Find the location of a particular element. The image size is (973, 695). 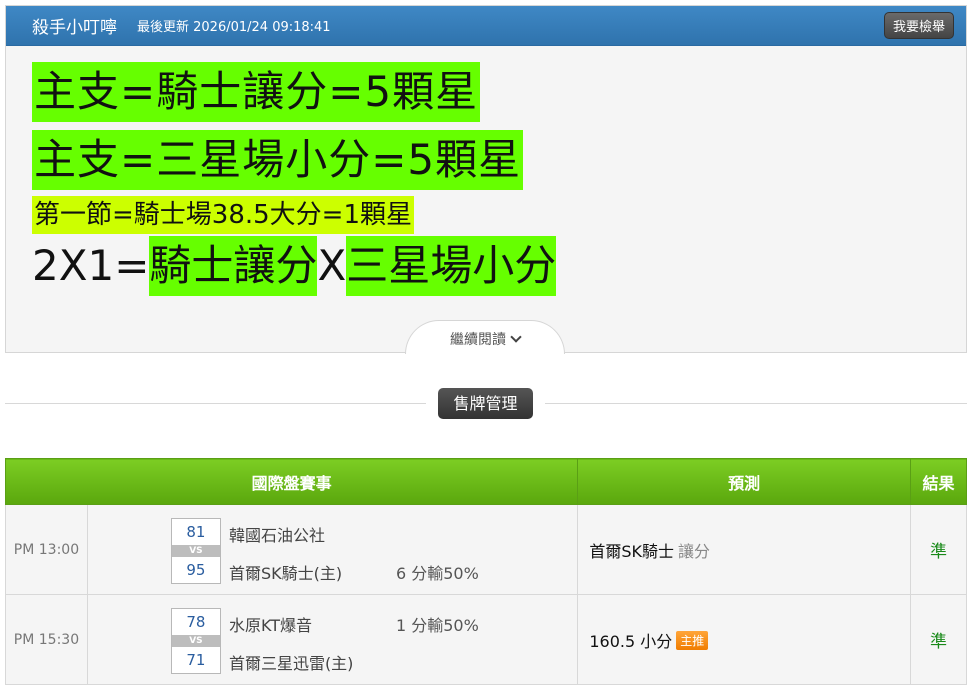

score-home: 71 is located at coordinates (196, 659).